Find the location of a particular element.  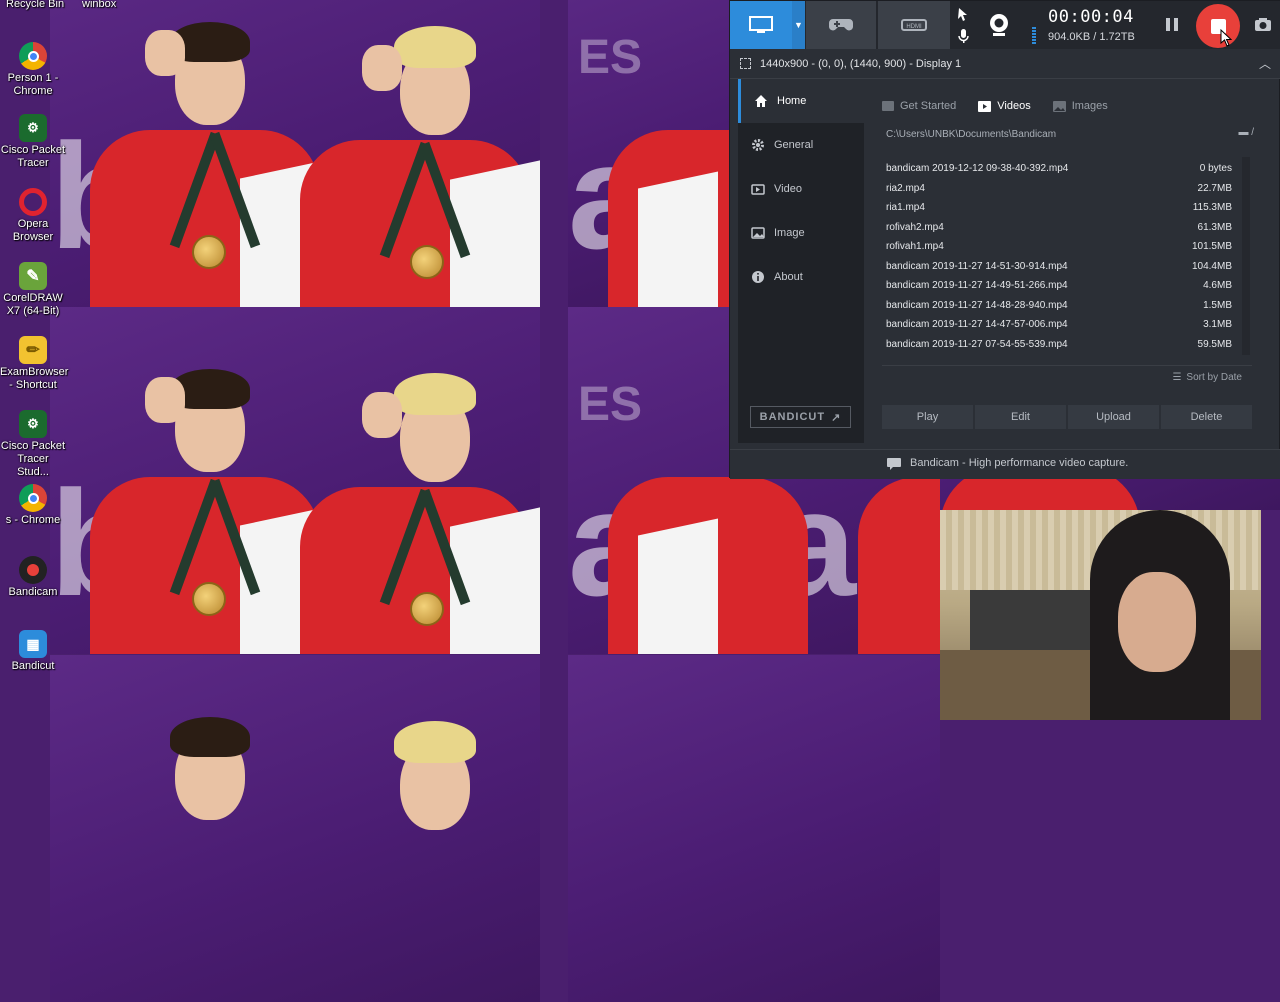

gear-icon is located at coordinates (758, 145).